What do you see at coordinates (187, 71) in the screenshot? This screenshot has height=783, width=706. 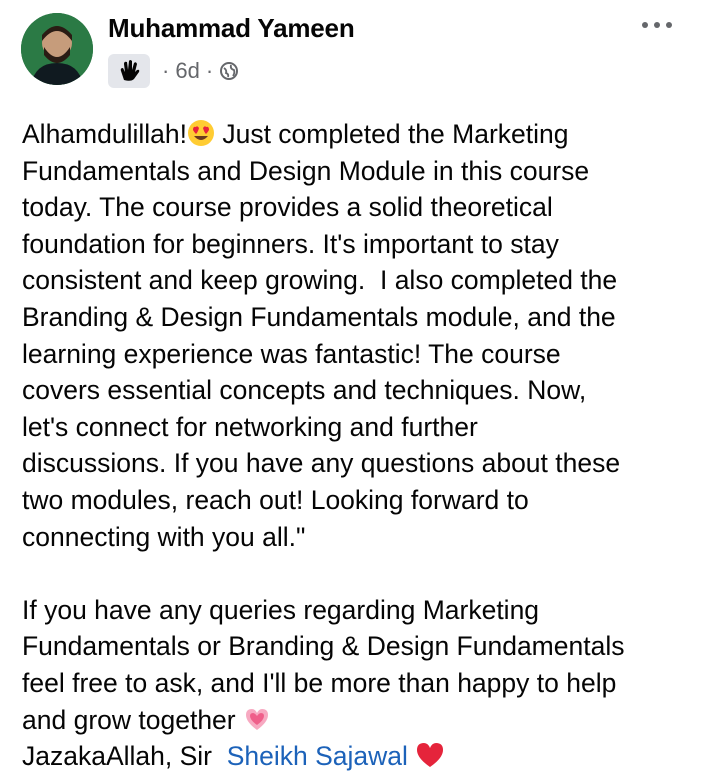 I see `post-timestamp: 6d` at bounding box center [187, 71].